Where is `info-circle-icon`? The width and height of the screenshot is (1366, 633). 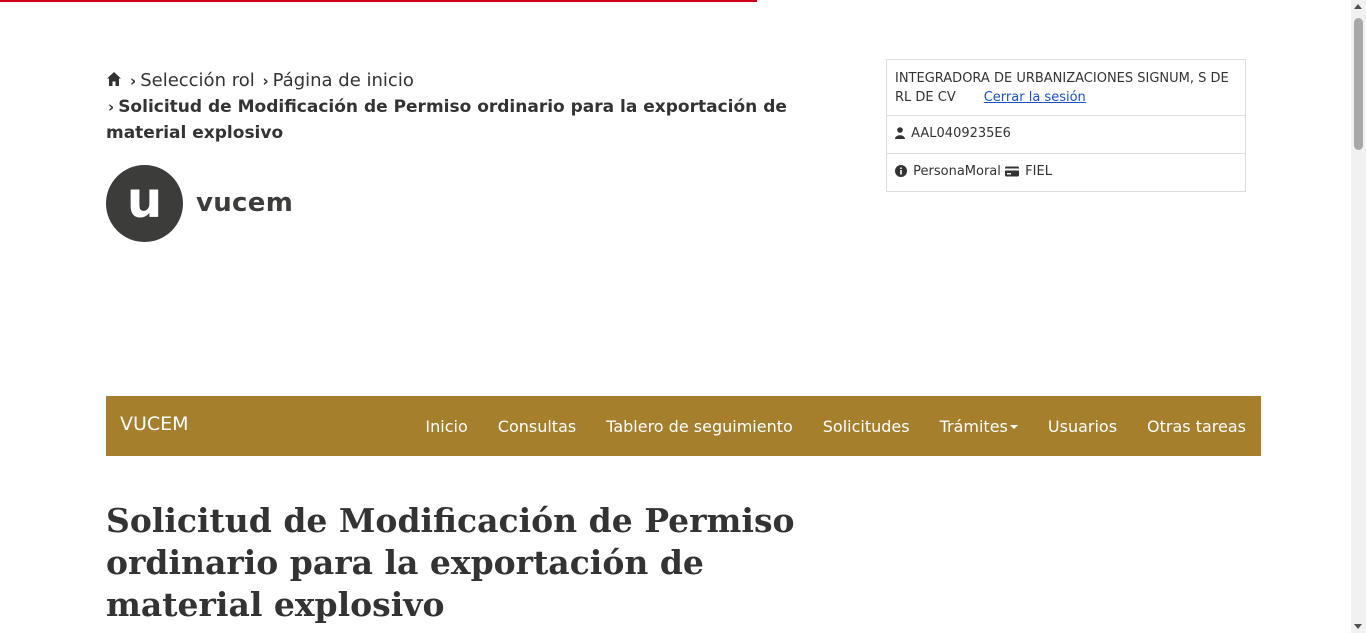 info-circle-icon is located at coordinates (901, 173).